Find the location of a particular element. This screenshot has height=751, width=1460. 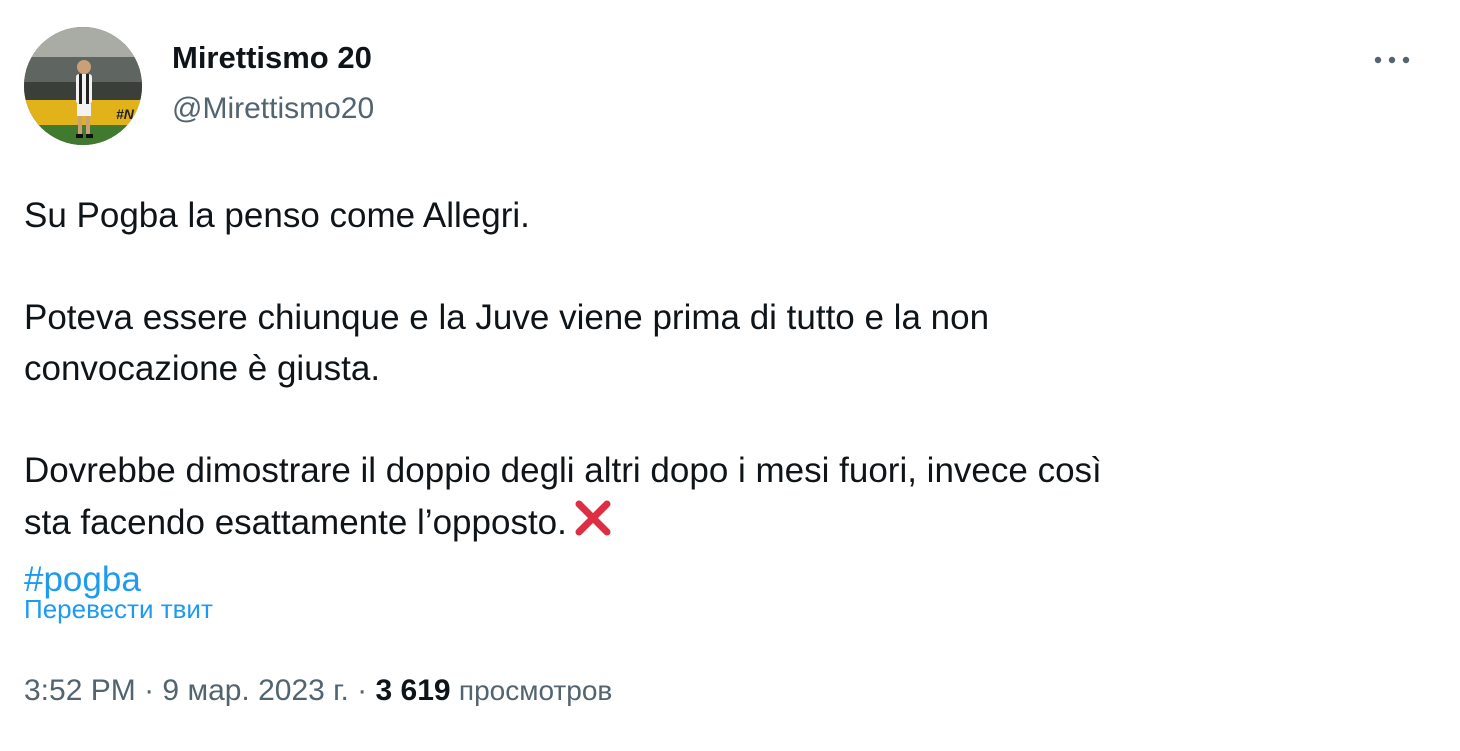

views-count: 3 619 is located at coordinates (413, 690).